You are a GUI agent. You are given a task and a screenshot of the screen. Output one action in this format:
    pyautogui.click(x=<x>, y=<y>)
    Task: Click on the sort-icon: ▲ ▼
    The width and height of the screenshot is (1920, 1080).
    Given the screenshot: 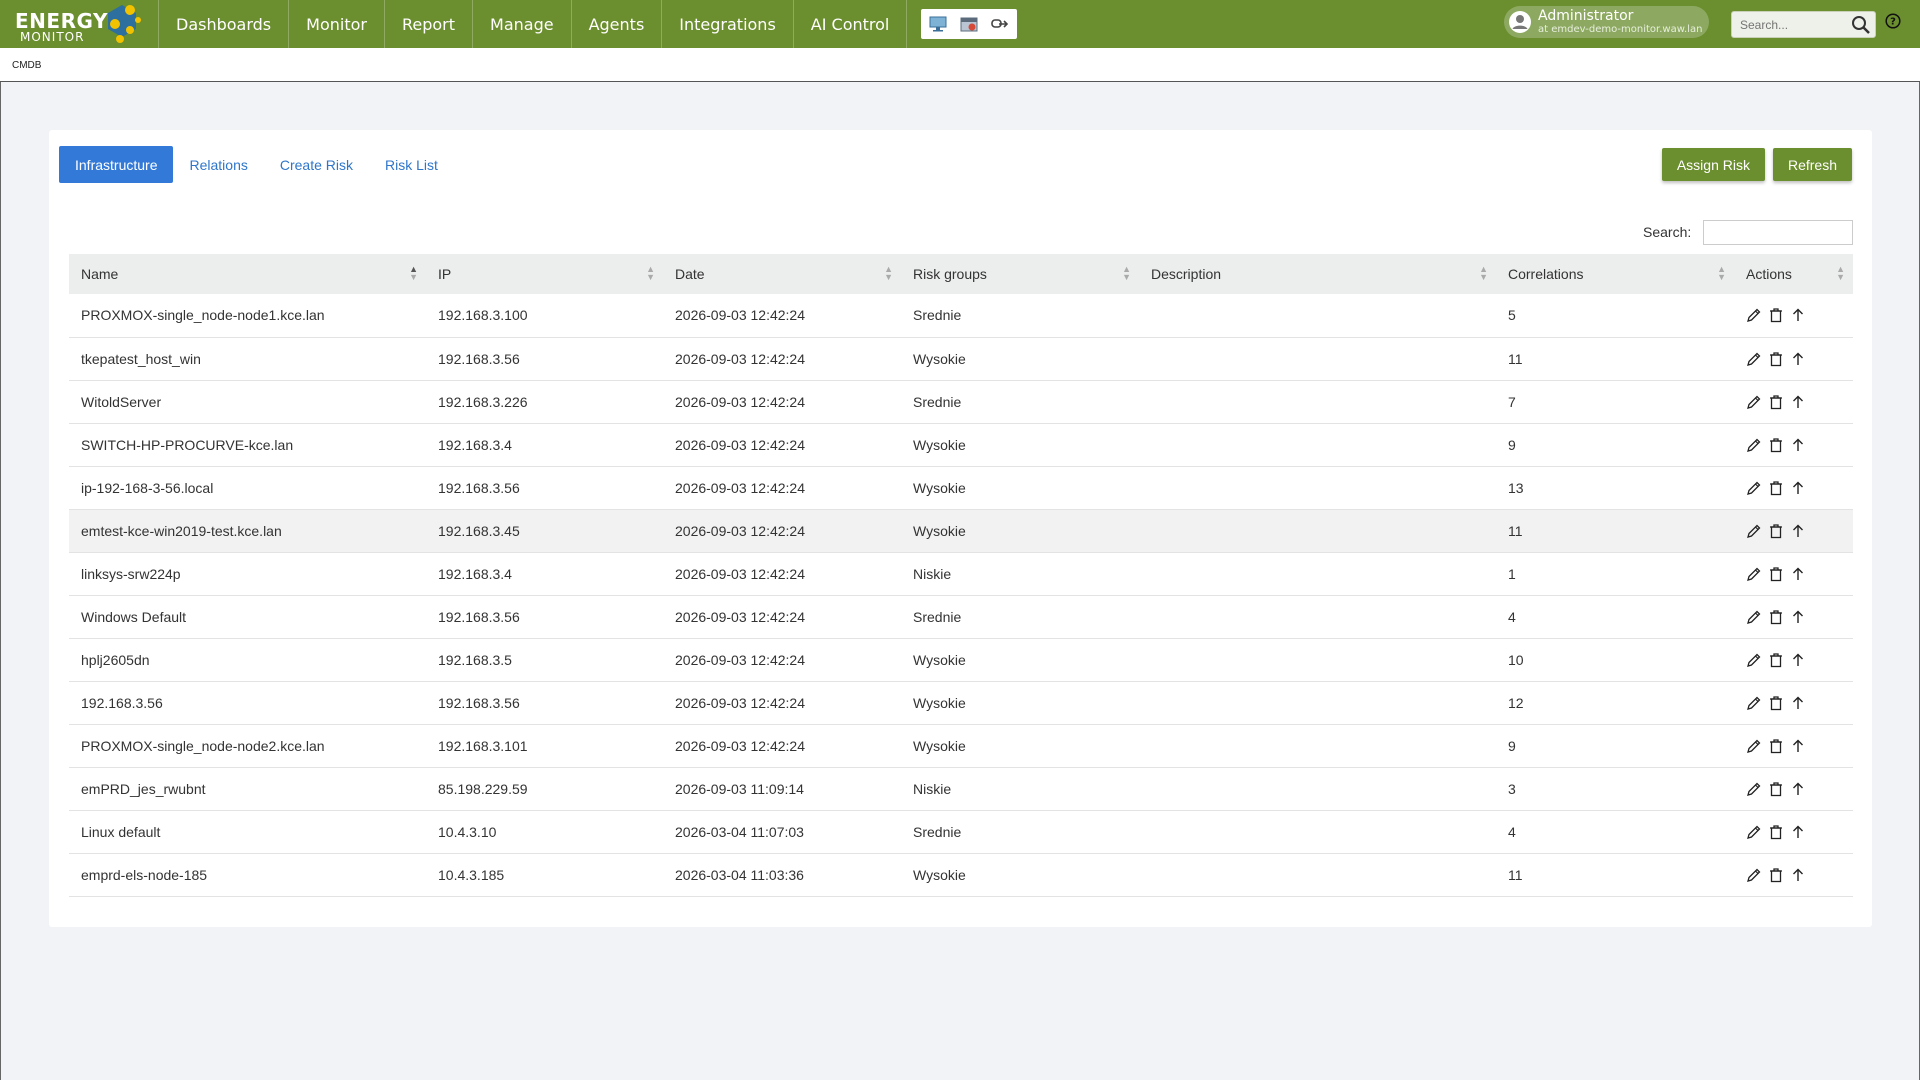 What is the action you would take?
    pyautogui.click(x=1721, y=273)
    